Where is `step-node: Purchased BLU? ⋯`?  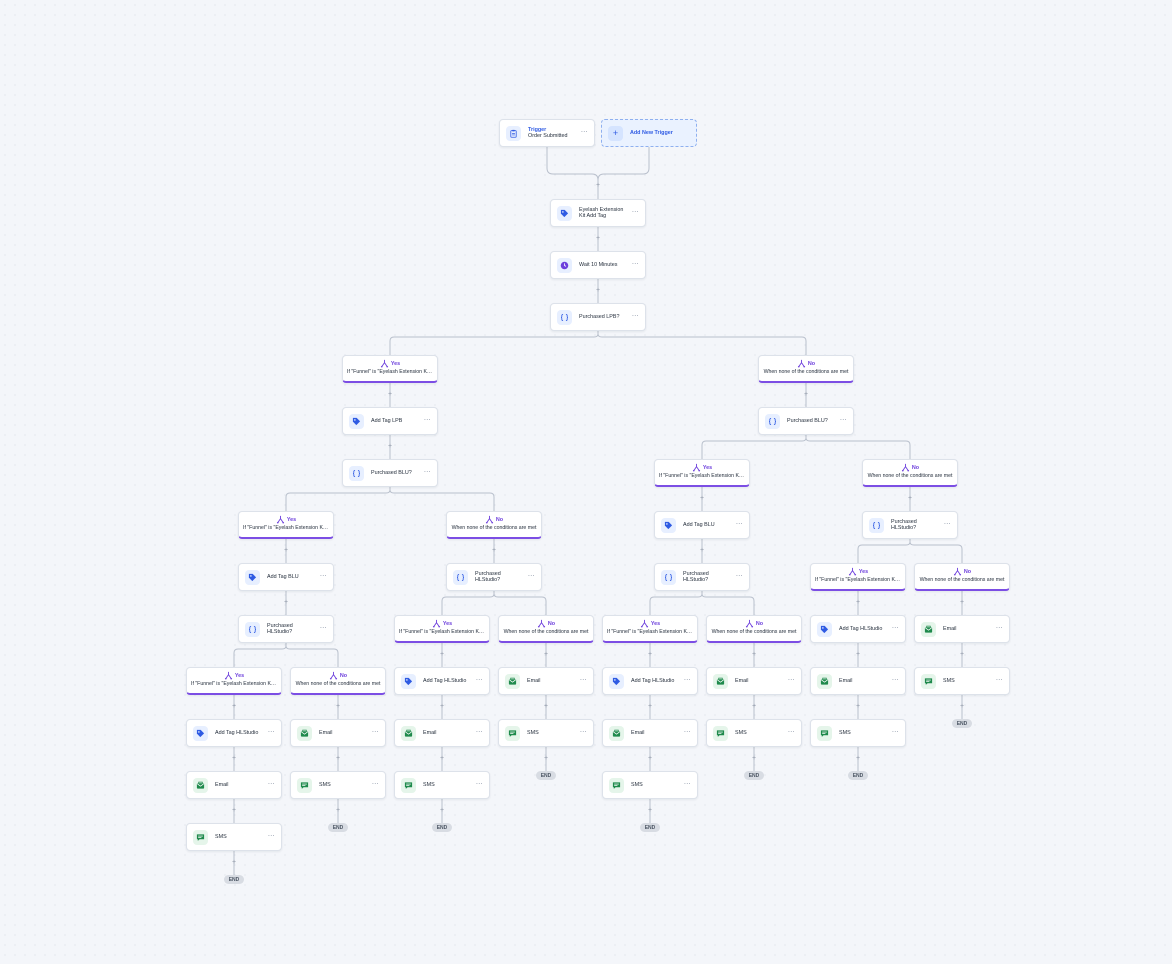
step-node: Purchased BLU? ⋯ is located at coordinates (390, 473).